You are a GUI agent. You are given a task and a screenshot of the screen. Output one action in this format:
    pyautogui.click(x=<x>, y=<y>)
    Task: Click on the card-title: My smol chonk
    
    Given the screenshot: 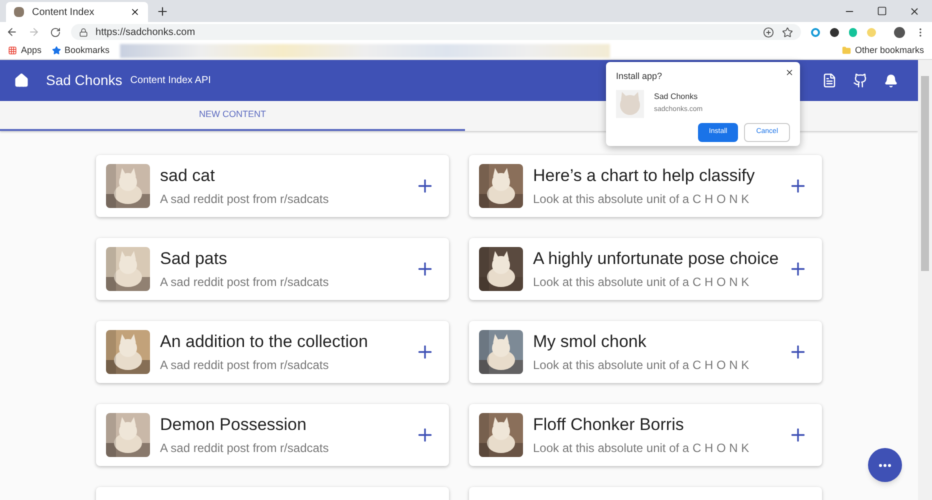 What is the action you would take?
    pyautogui.click(x=590, y=341)
    